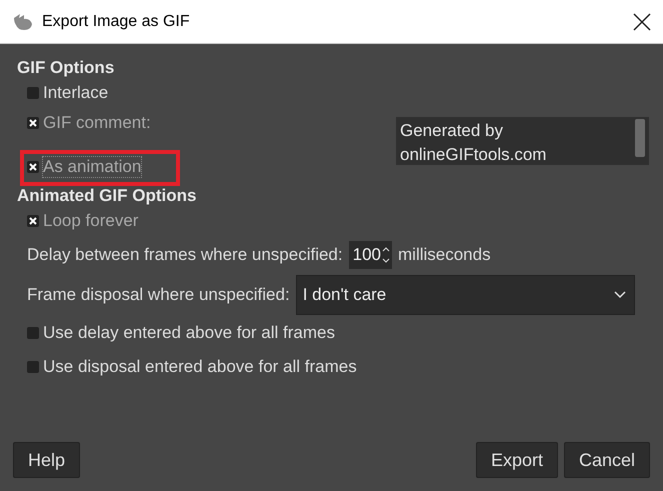 Image resolution: width=663 pixels, height=491 pixels. I want to click on checkbox-label: Interlace, so click(75, 93).